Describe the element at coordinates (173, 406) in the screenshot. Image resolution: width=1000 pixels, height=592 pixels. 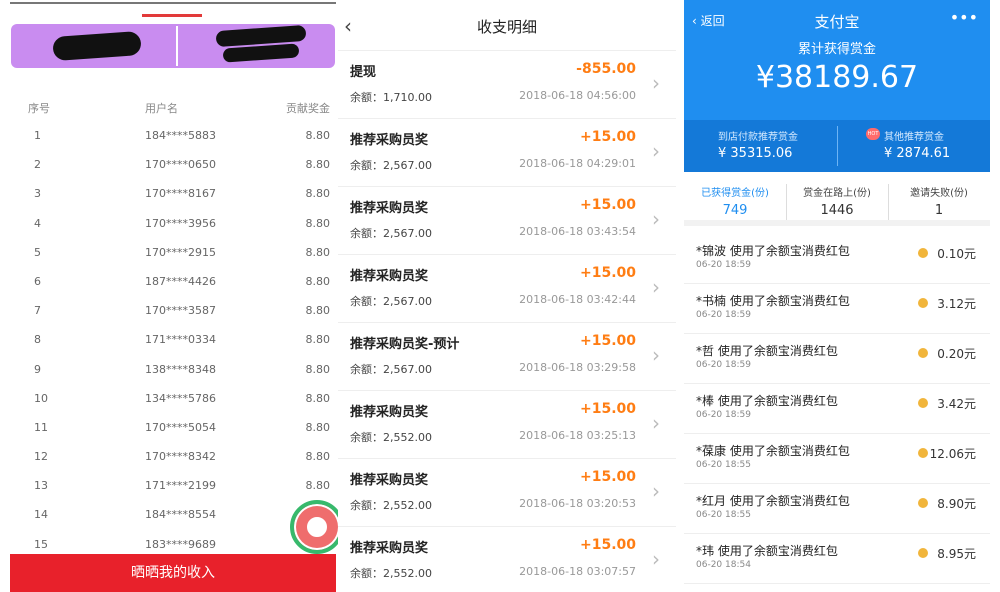
I see `table-row: 10 134****5786 8.80` at that location.